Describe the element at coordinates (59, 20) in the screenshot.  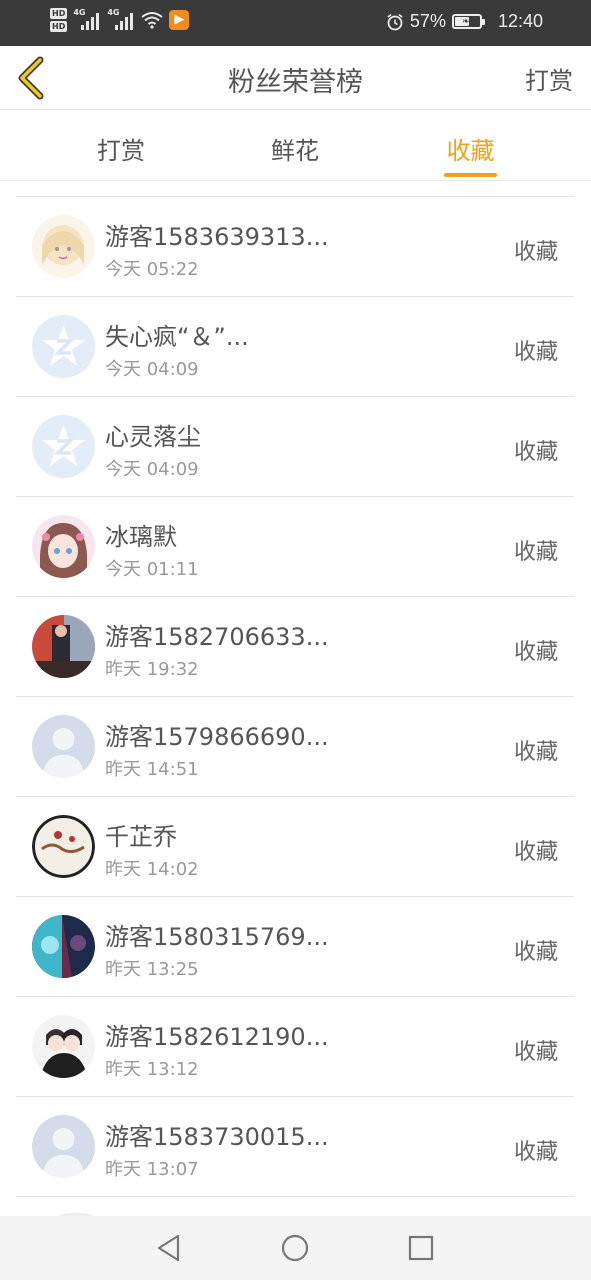
I see `hd-indicators: HD HD` at that location.